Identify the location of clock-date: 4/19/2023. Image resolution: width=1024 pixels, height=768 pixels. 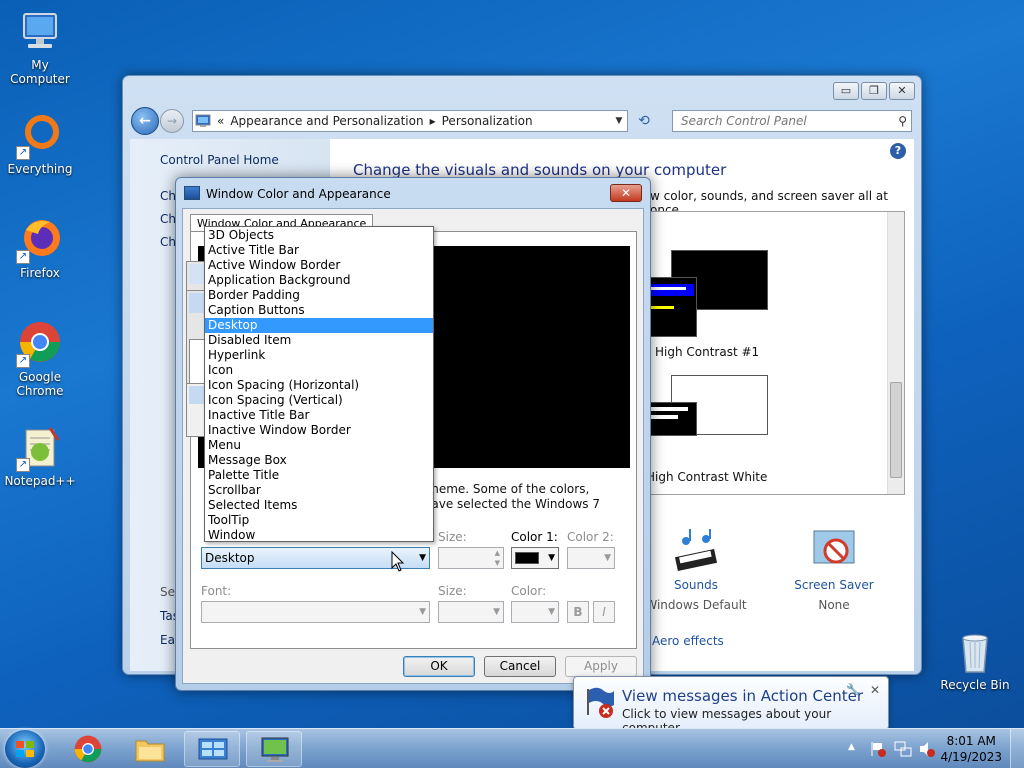
(971, 757).